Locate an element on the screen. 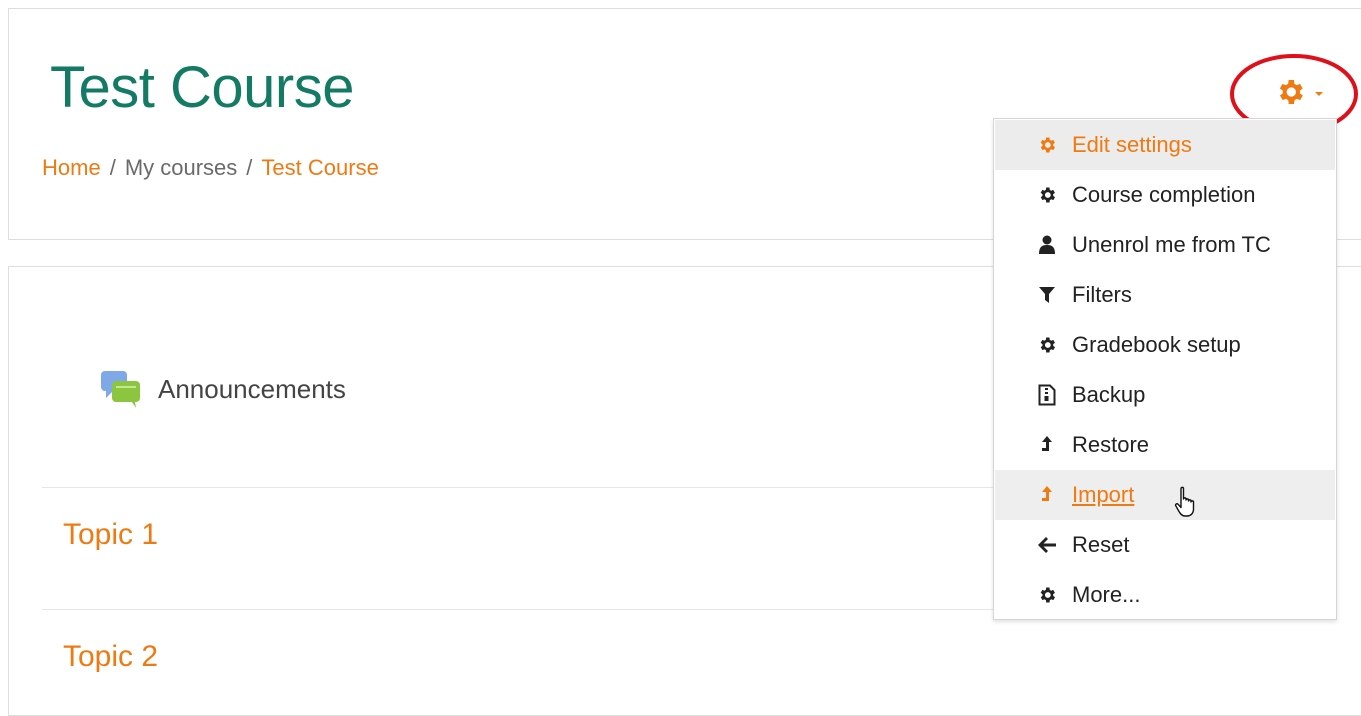  menu-item-label: Edit settings is located at coordinates (1132, 144).